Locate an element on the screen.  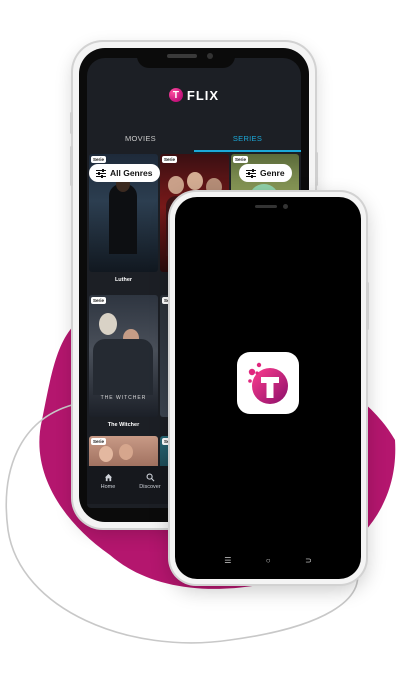
nav-home: Home is located at coordinates (108, 485).